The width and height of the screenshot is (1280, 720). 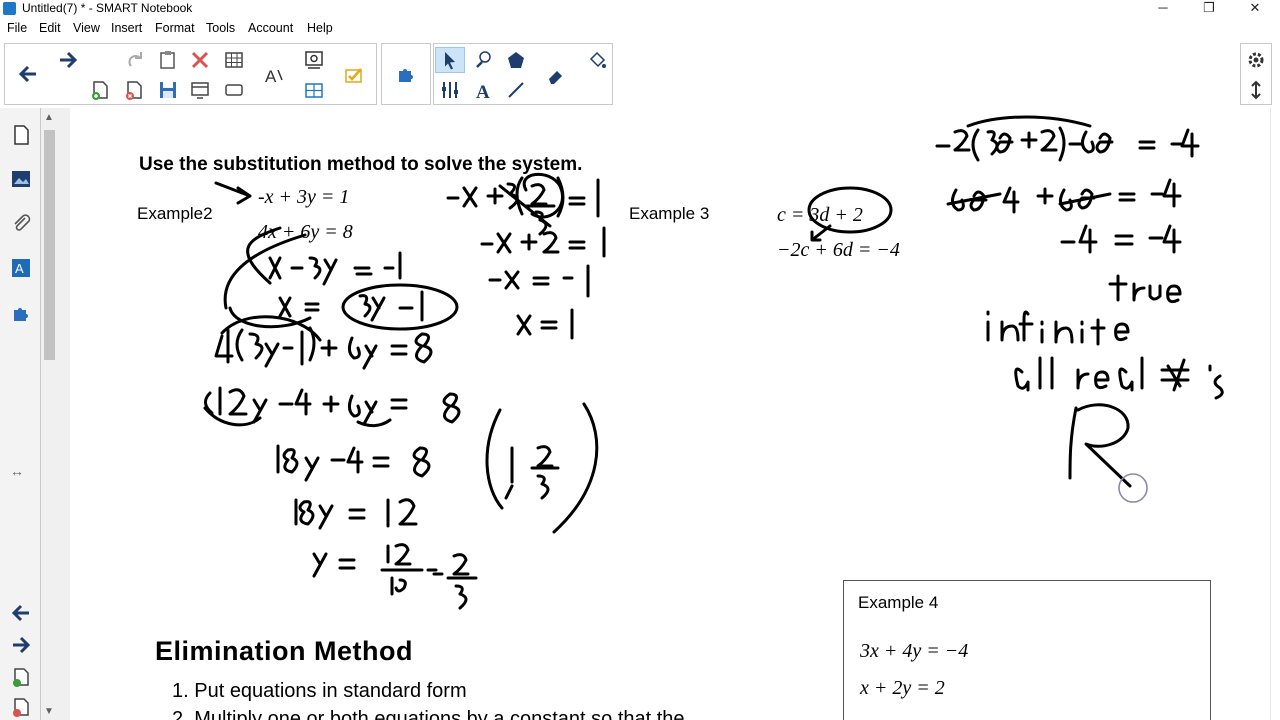 I want to click on redo-button, so click(x=136, y=60).